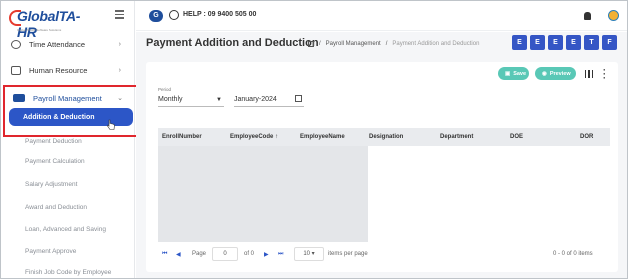  I want to click on sidebar-item-time-attendance: Time Attendance ›, so click(67, 44).